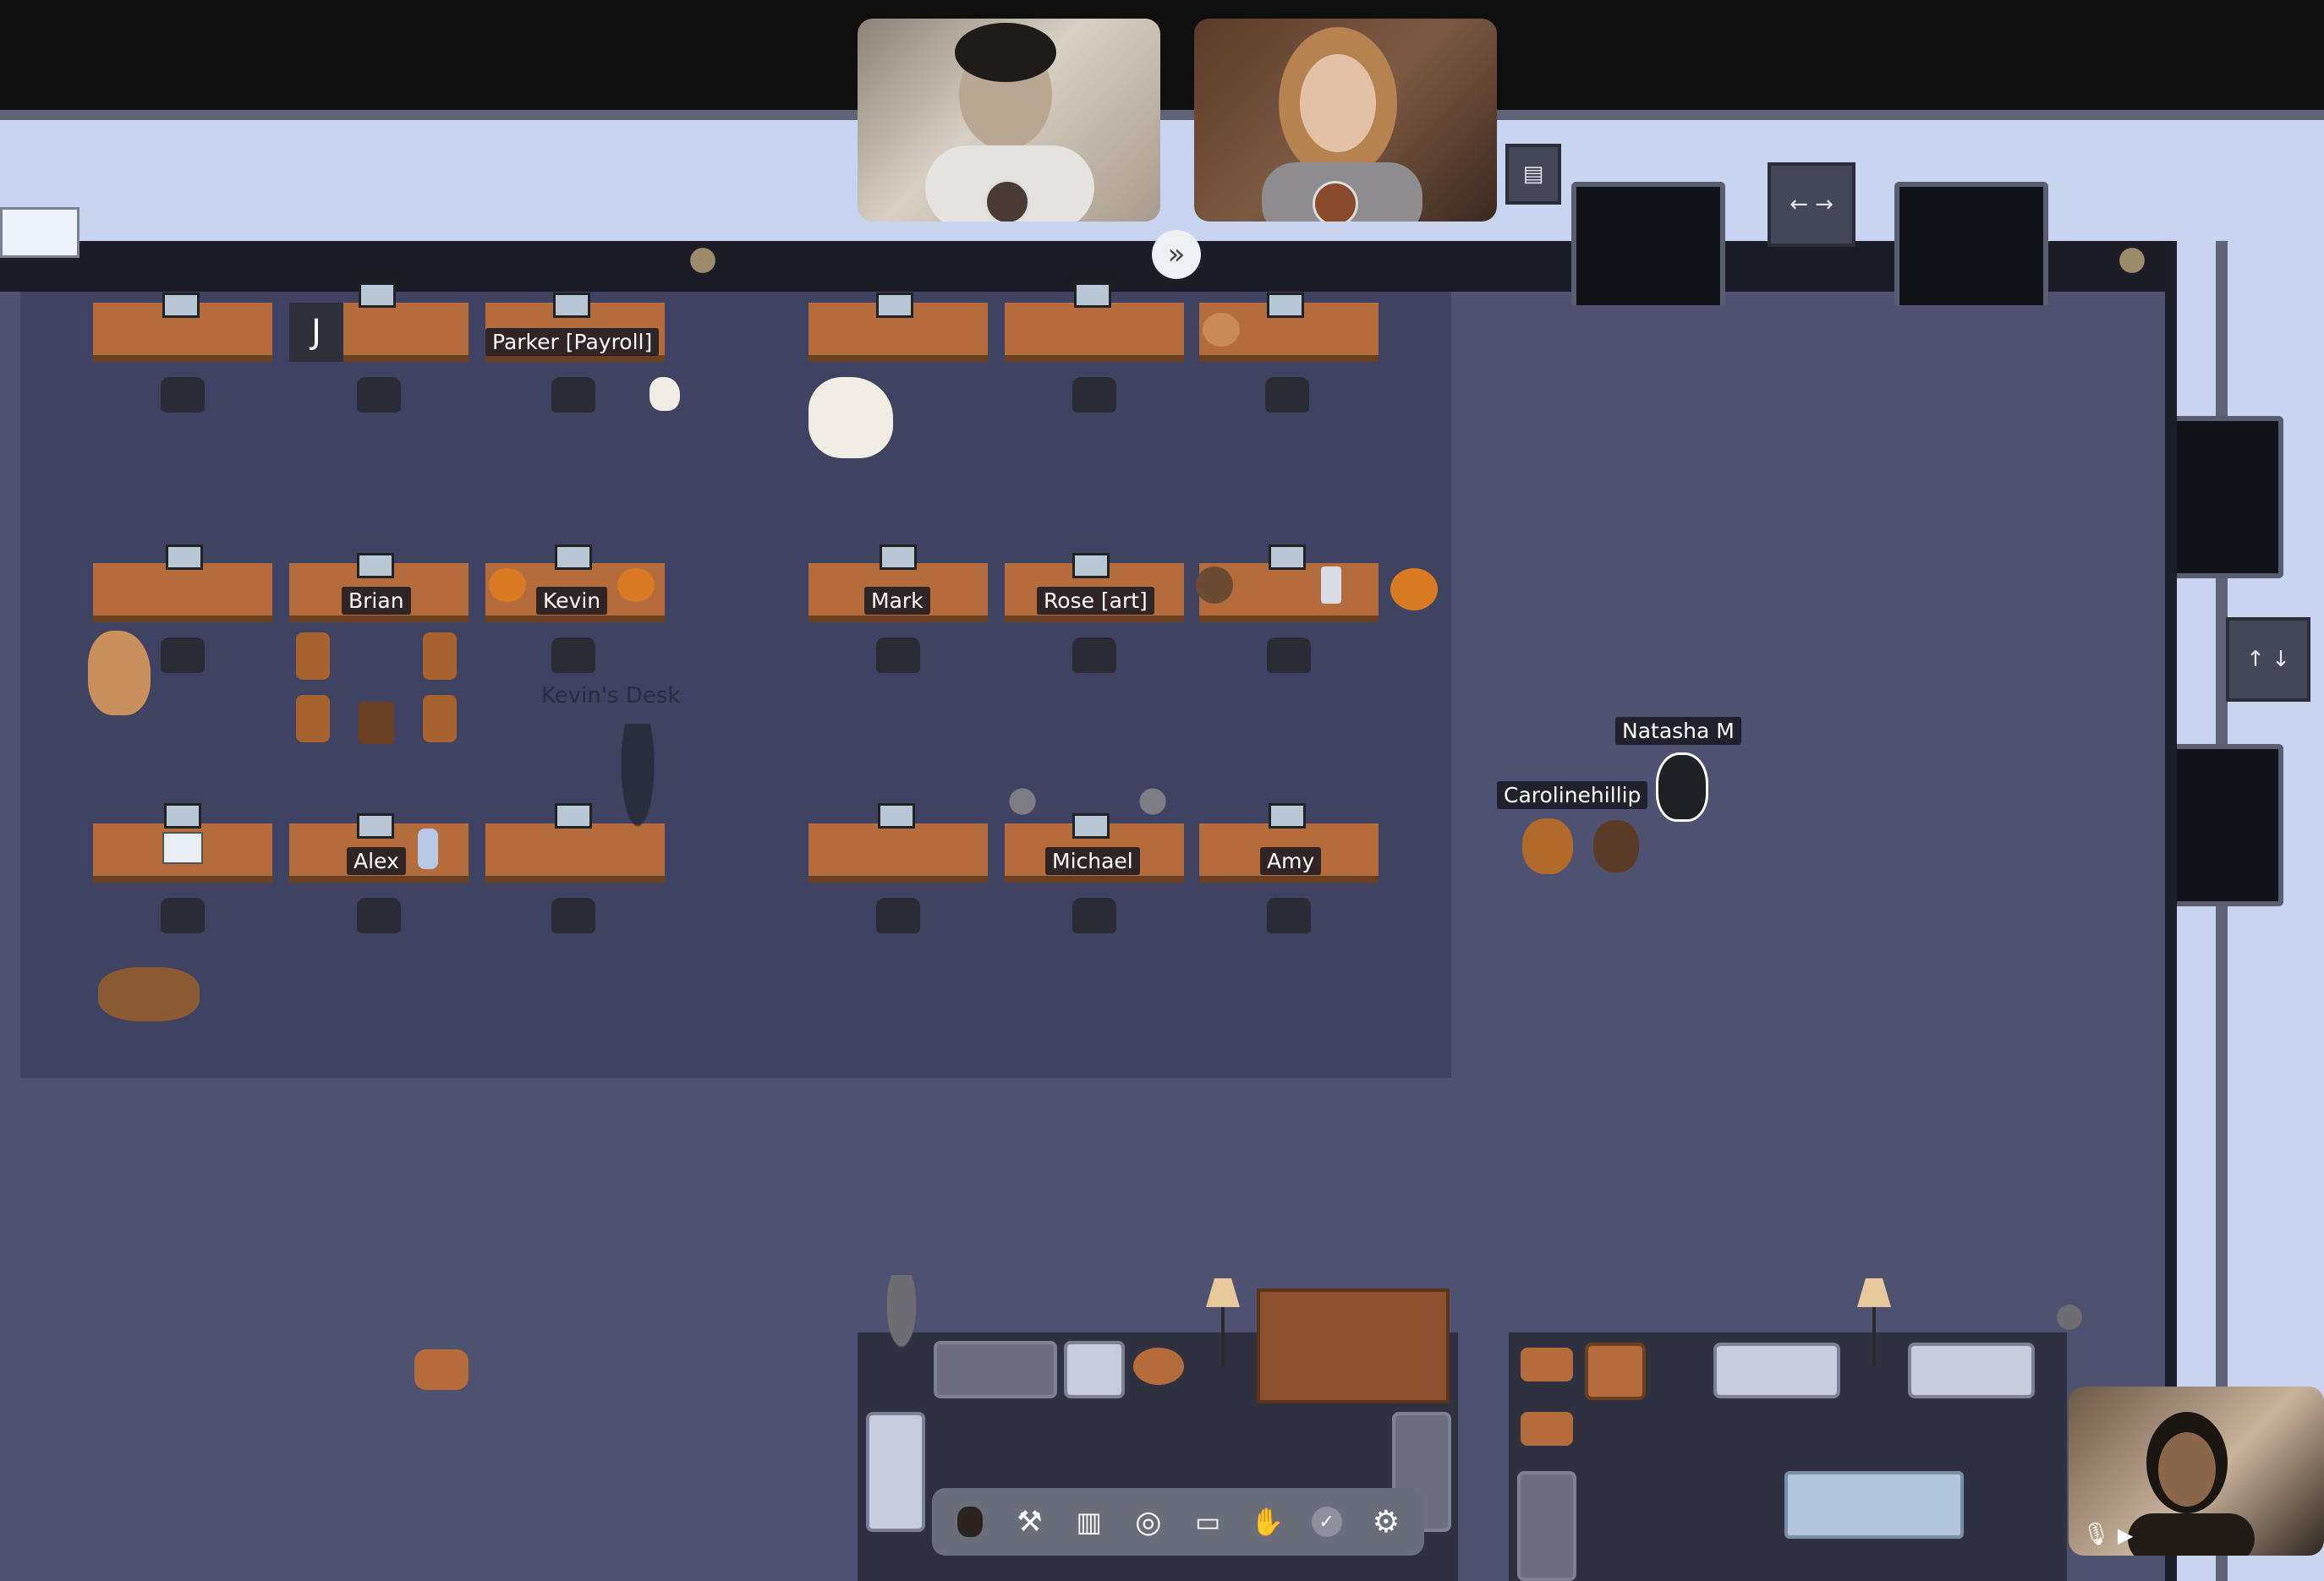 This screenshot has width=2324, height=1581. I want to click on hammer-icon: ⚒, so click(1030, 1522).